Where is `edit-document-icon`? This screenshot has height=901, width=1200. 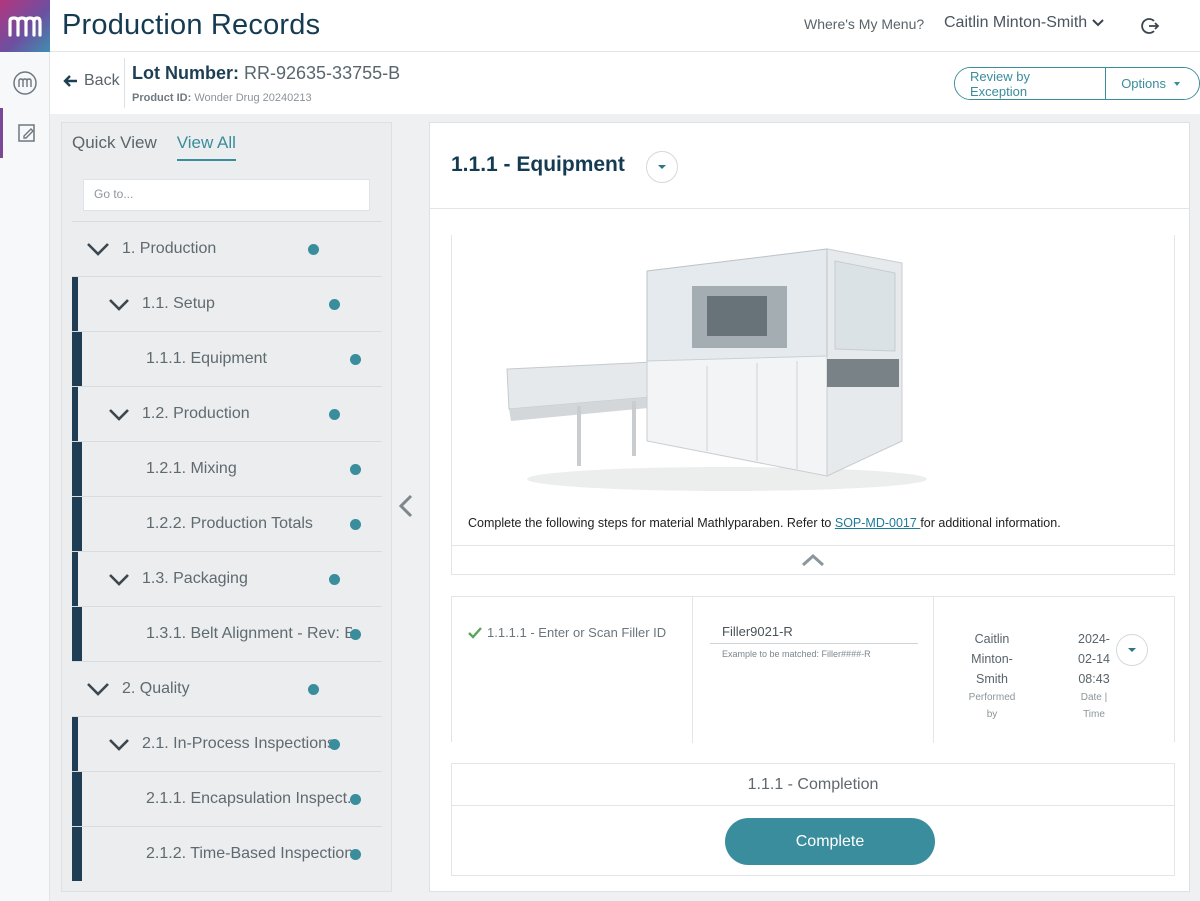
edit-document-icon is located at coordinates (26, 133).